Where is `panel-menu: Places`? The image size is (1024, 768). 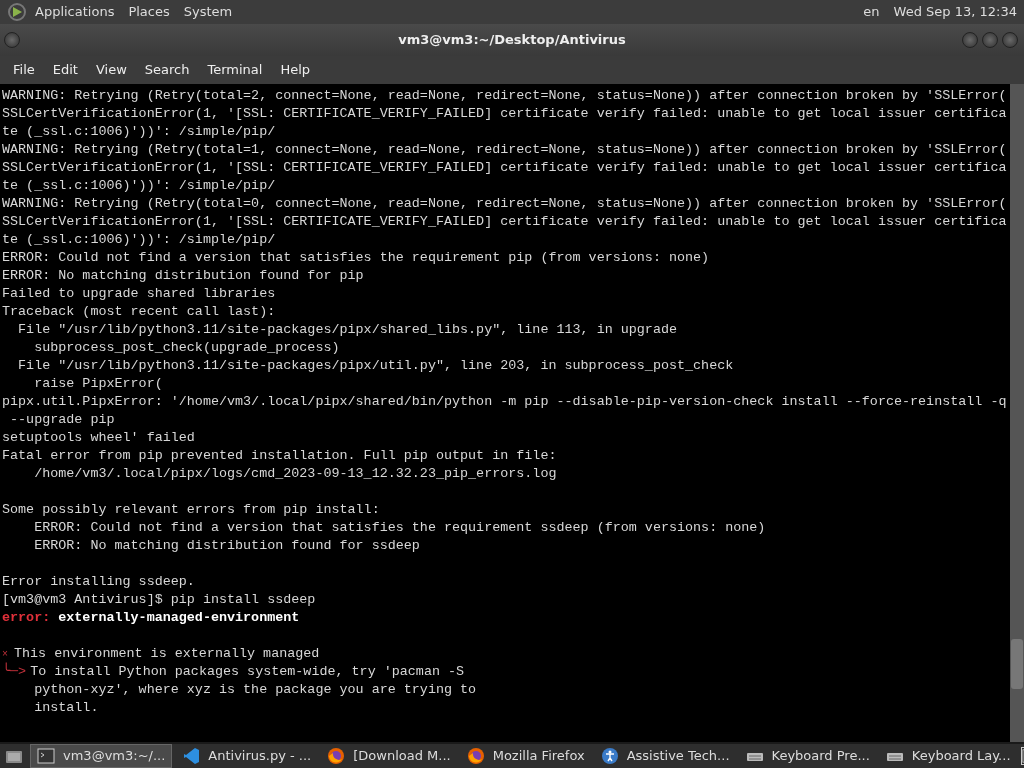 panel-menu: Places is located at coordinates (149, 12).